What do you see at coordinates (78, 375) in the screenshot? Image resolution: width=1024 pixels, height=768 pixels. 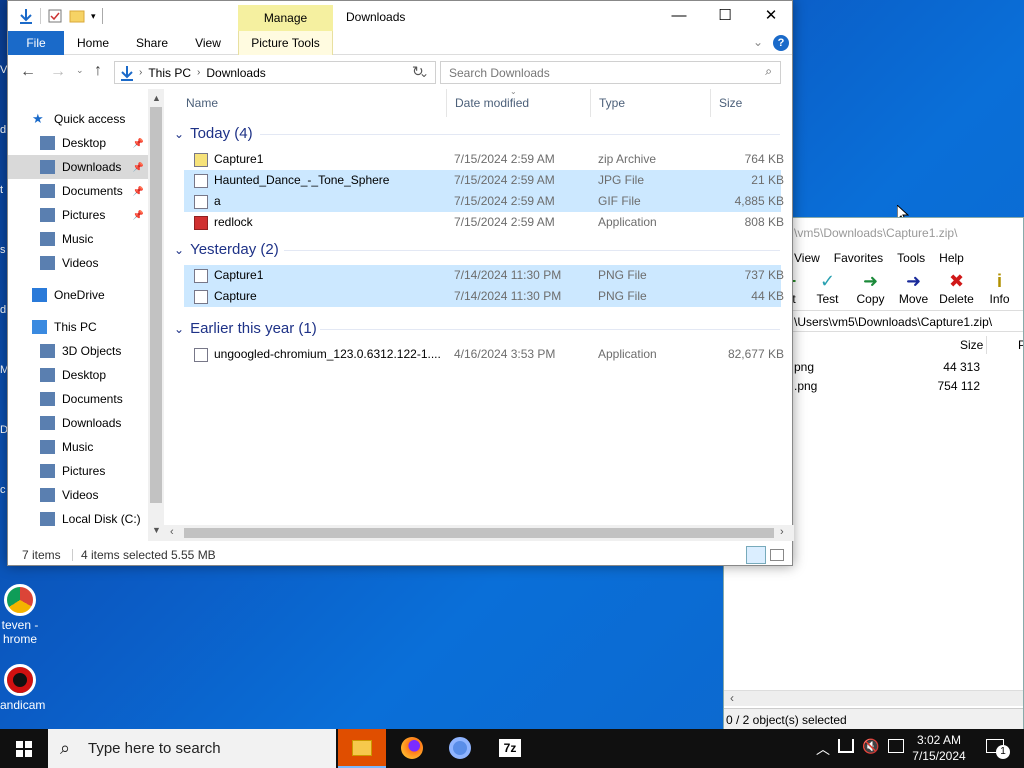 I see `sidebar-item-desktop: Desktop` at bounding box center [78, 375].